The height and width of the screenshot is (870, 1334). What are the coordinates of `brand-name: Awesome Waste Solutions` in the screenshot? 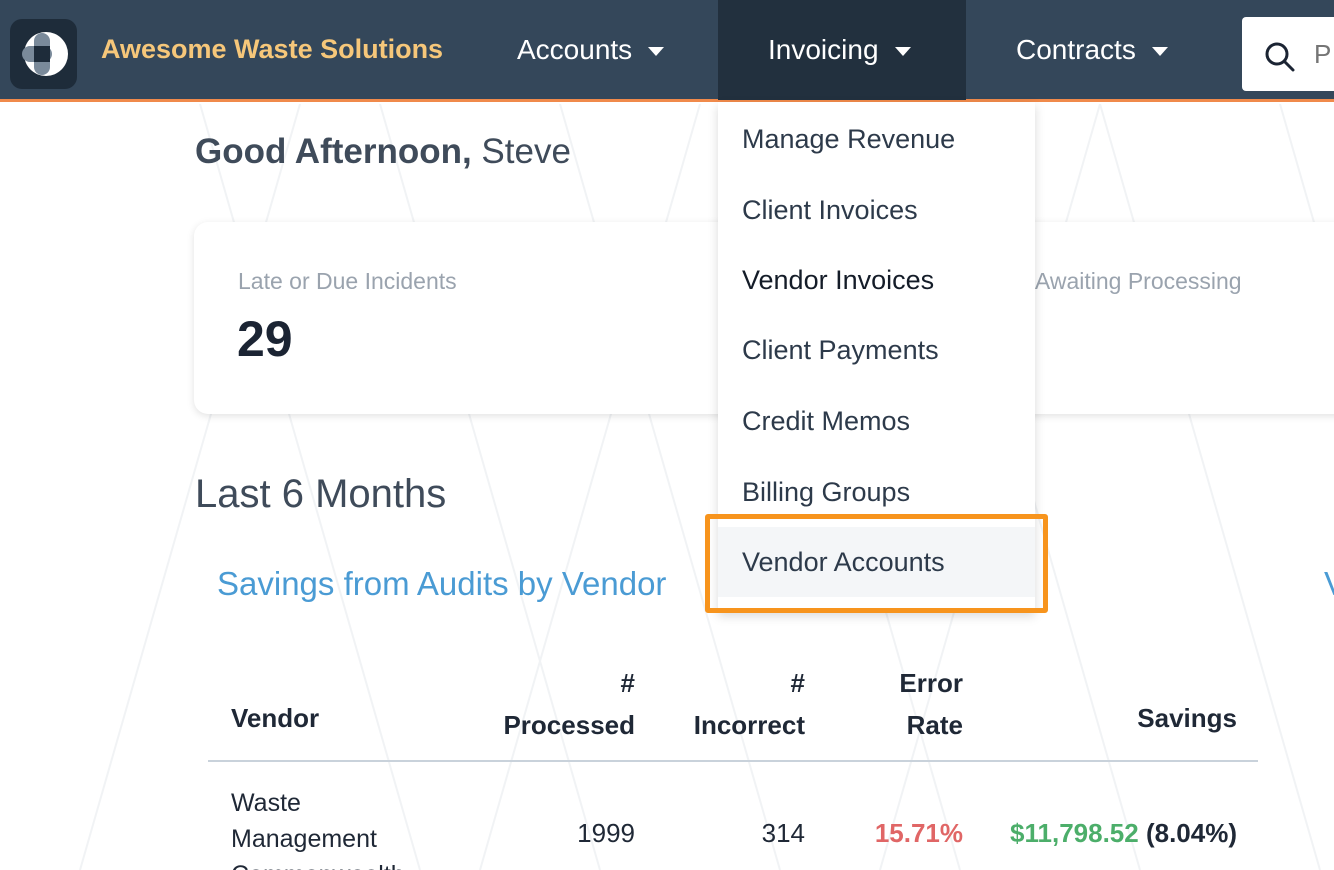 It's located at (272, 49).